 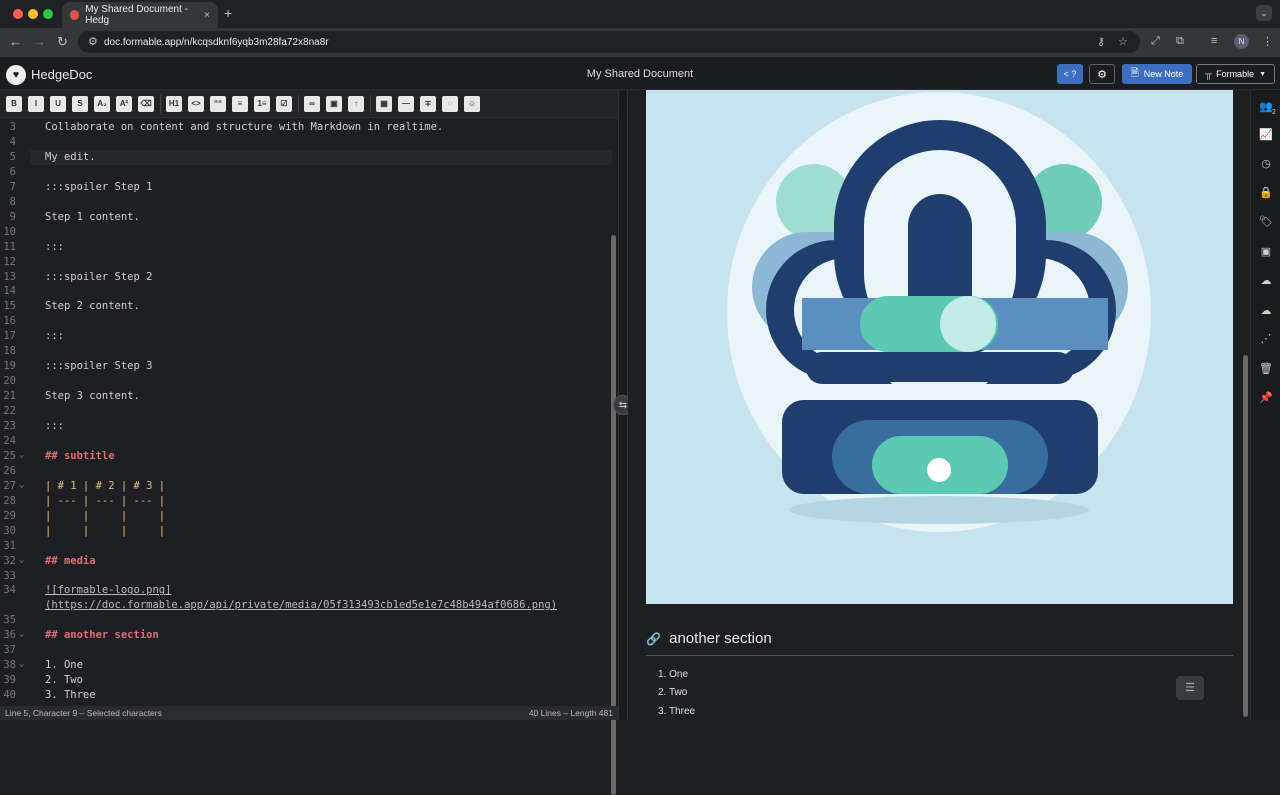 I want to click on browser-tab-bar: My Shared Document - Hedg × + ⌄, so click(x=640, y=14).